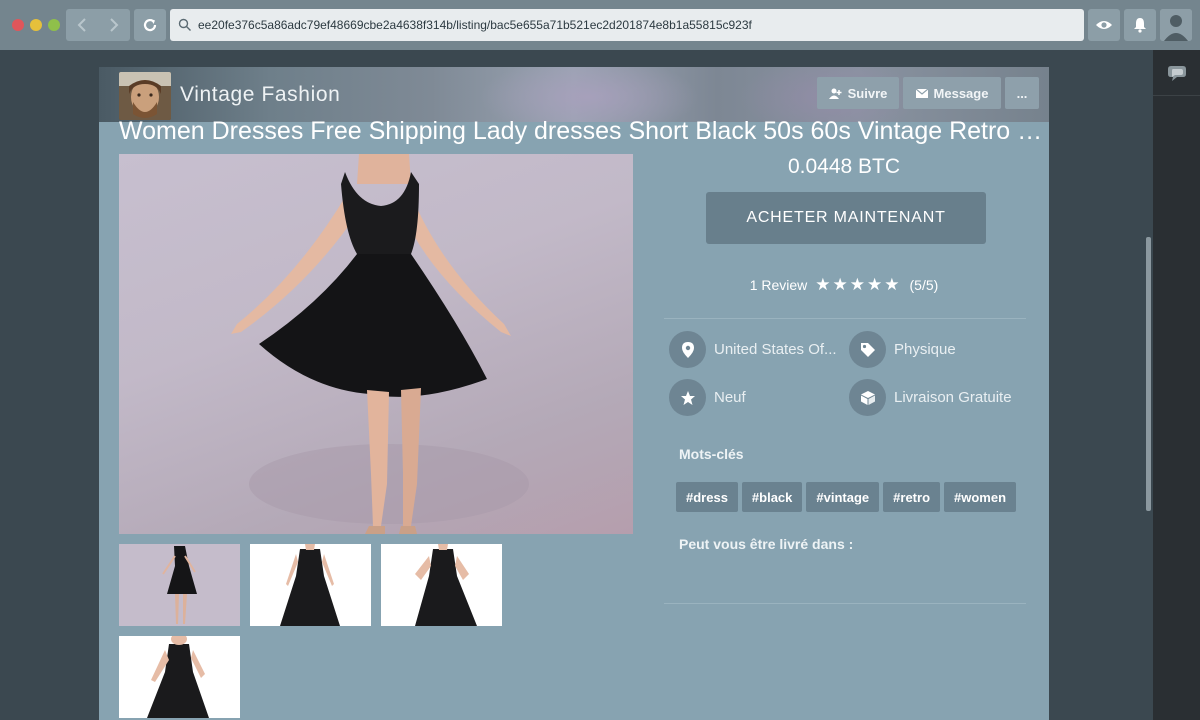 This screenshot has height=720, width=1200. What do you see at coordinates (961, 93) in the screenshot?
I see `message-label: Message` at bounding box center [961, 93].